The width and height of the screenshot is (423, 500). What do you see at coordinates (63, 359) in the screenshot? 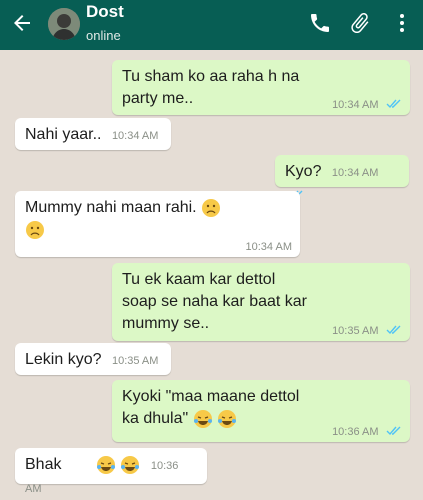
I see `message-text: Lekin kyo?` at bounding box center [63, 359].